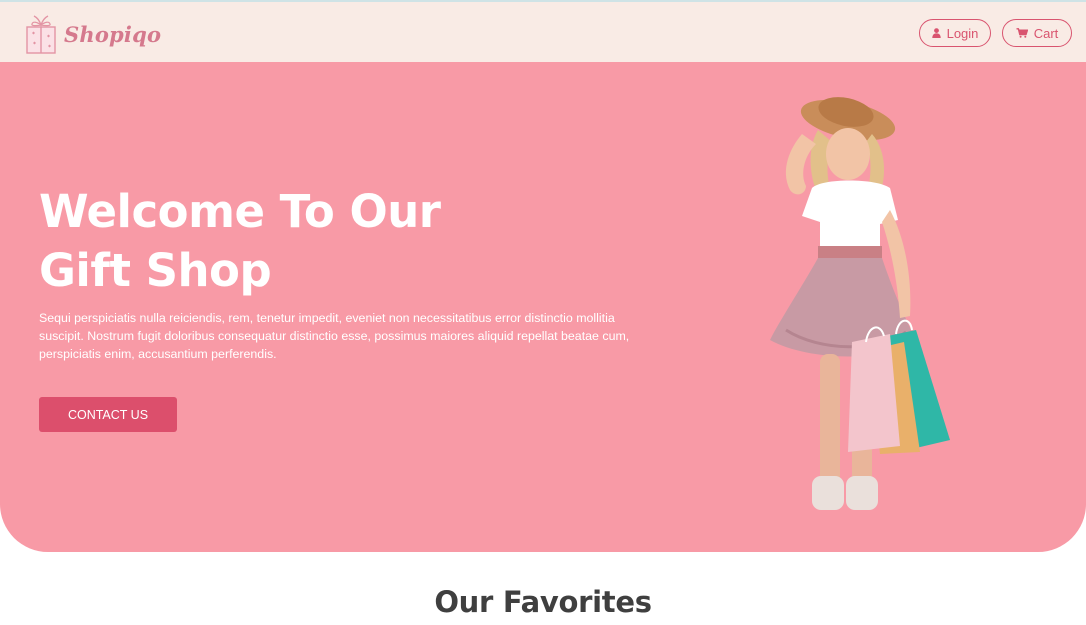 The image size is (1086, 625). I want to click on cart-icon, so click(1022, 33).